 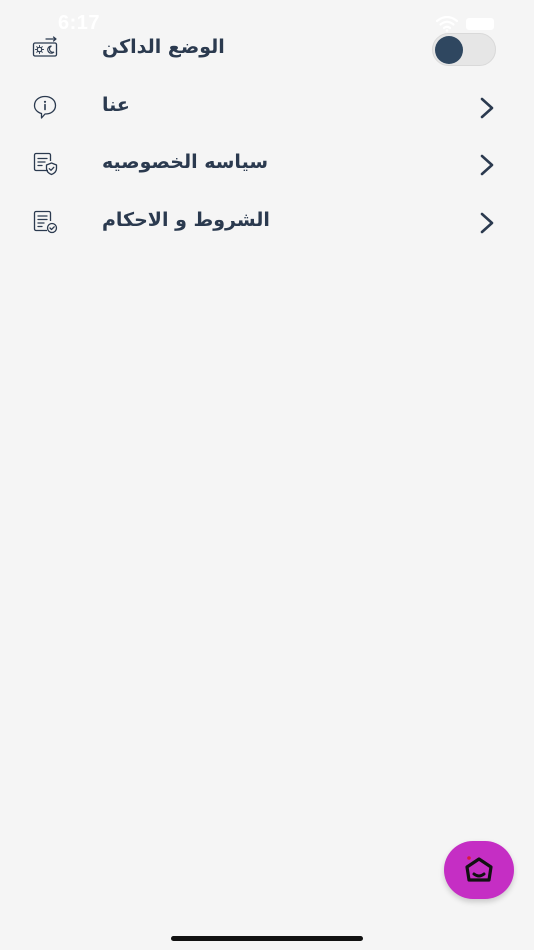 What do you see at coordinates (45, 46) in the screenshot?
I see `dark-mode-icon` at bounding box center [45, 46].